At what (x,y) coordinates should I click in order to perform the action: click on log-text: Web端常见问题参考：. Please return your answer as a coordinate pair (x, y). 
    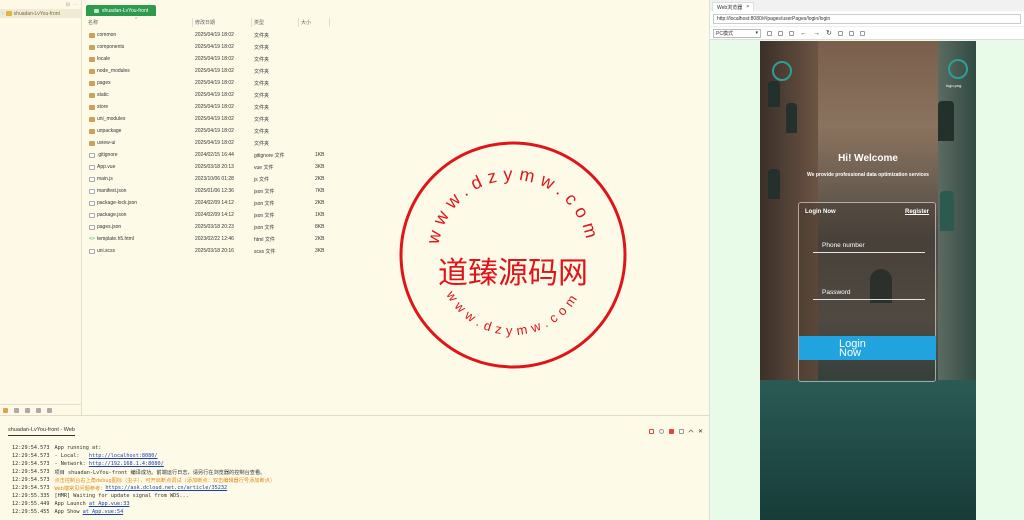
    Looking at the image, I should click on (80, 488).